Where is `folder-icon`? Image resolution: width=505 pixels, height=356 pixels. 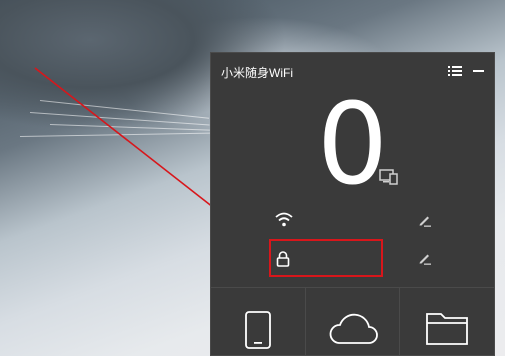 folder-icon is located at coordinates (447, 329).